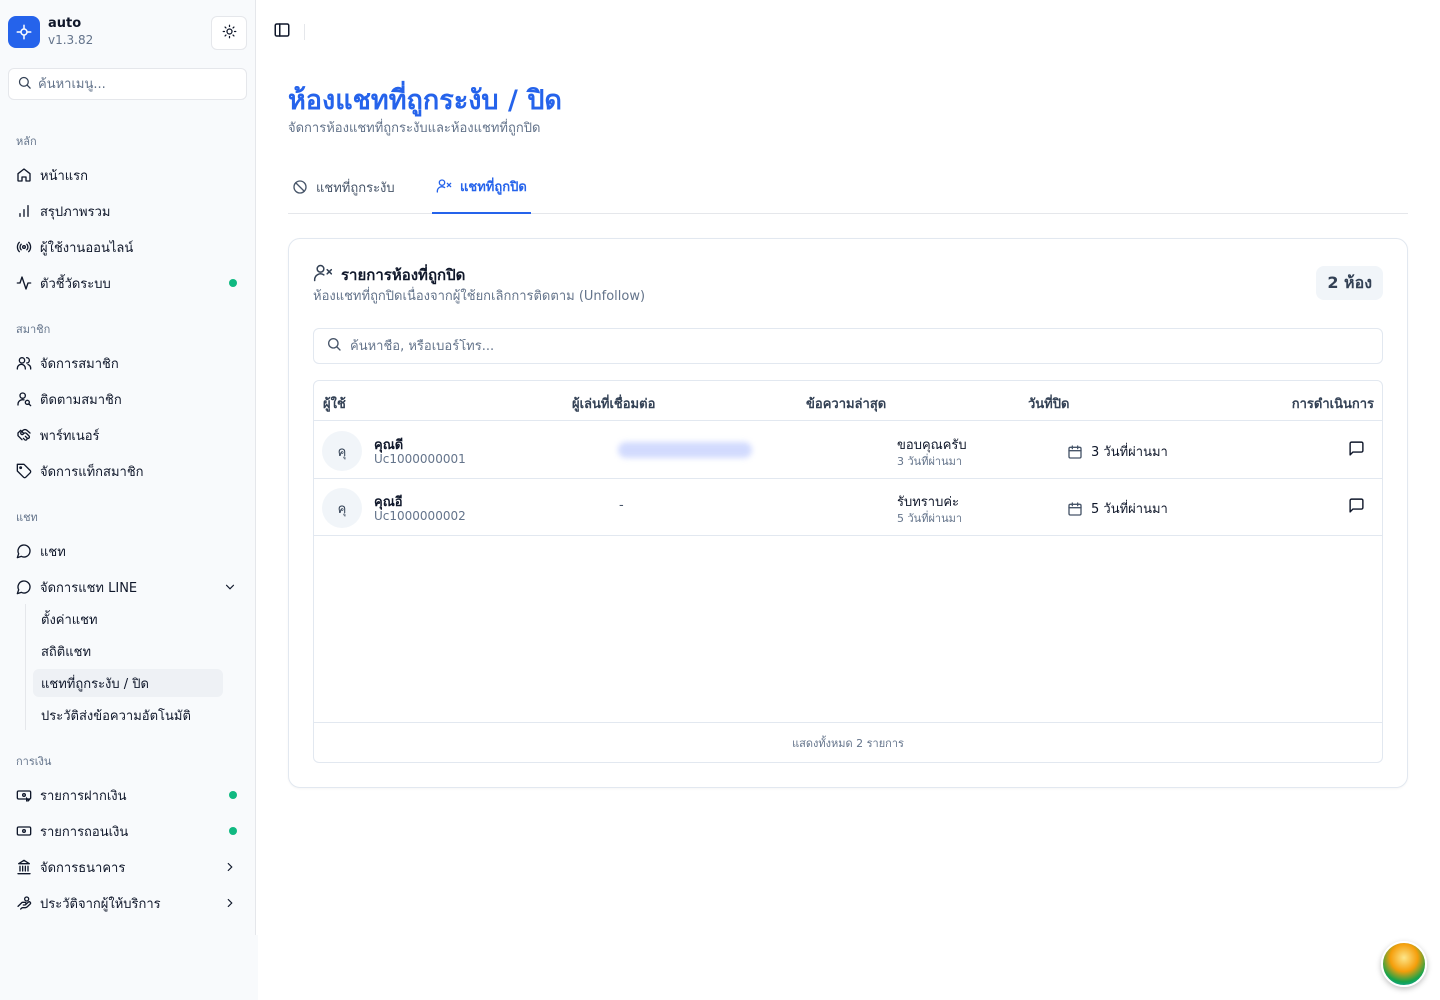 The image size is (1440, 1000). I want to click on closed-date-text: 5 วันที่ผ่านมา, so click(1129, 509).